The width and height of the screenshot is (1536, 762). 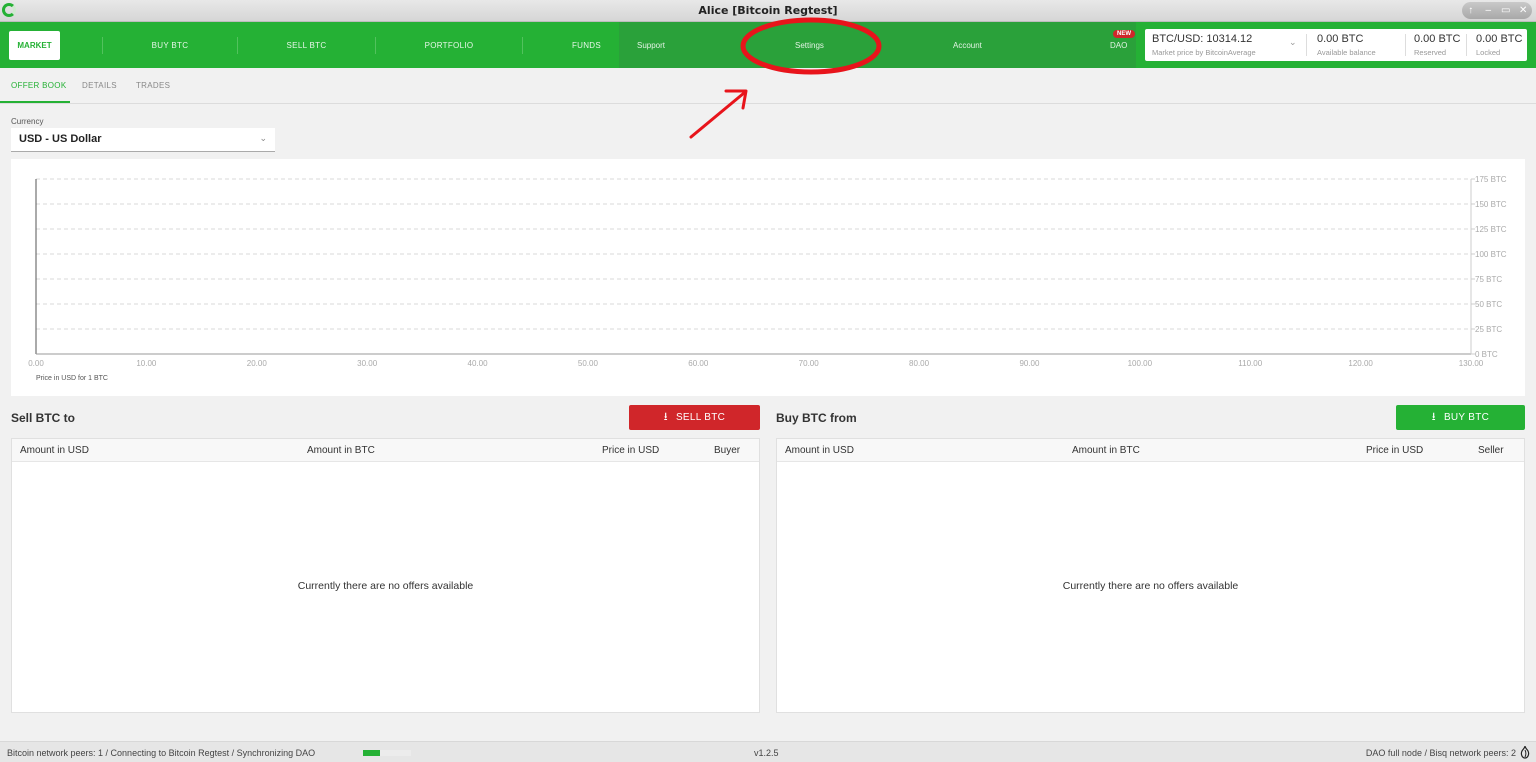 What do you see at coordinates (1204, 52) in the screenshot?
I see `market-price-label: Market price by BitcoinAverage` at bounding box center [1204, 52].